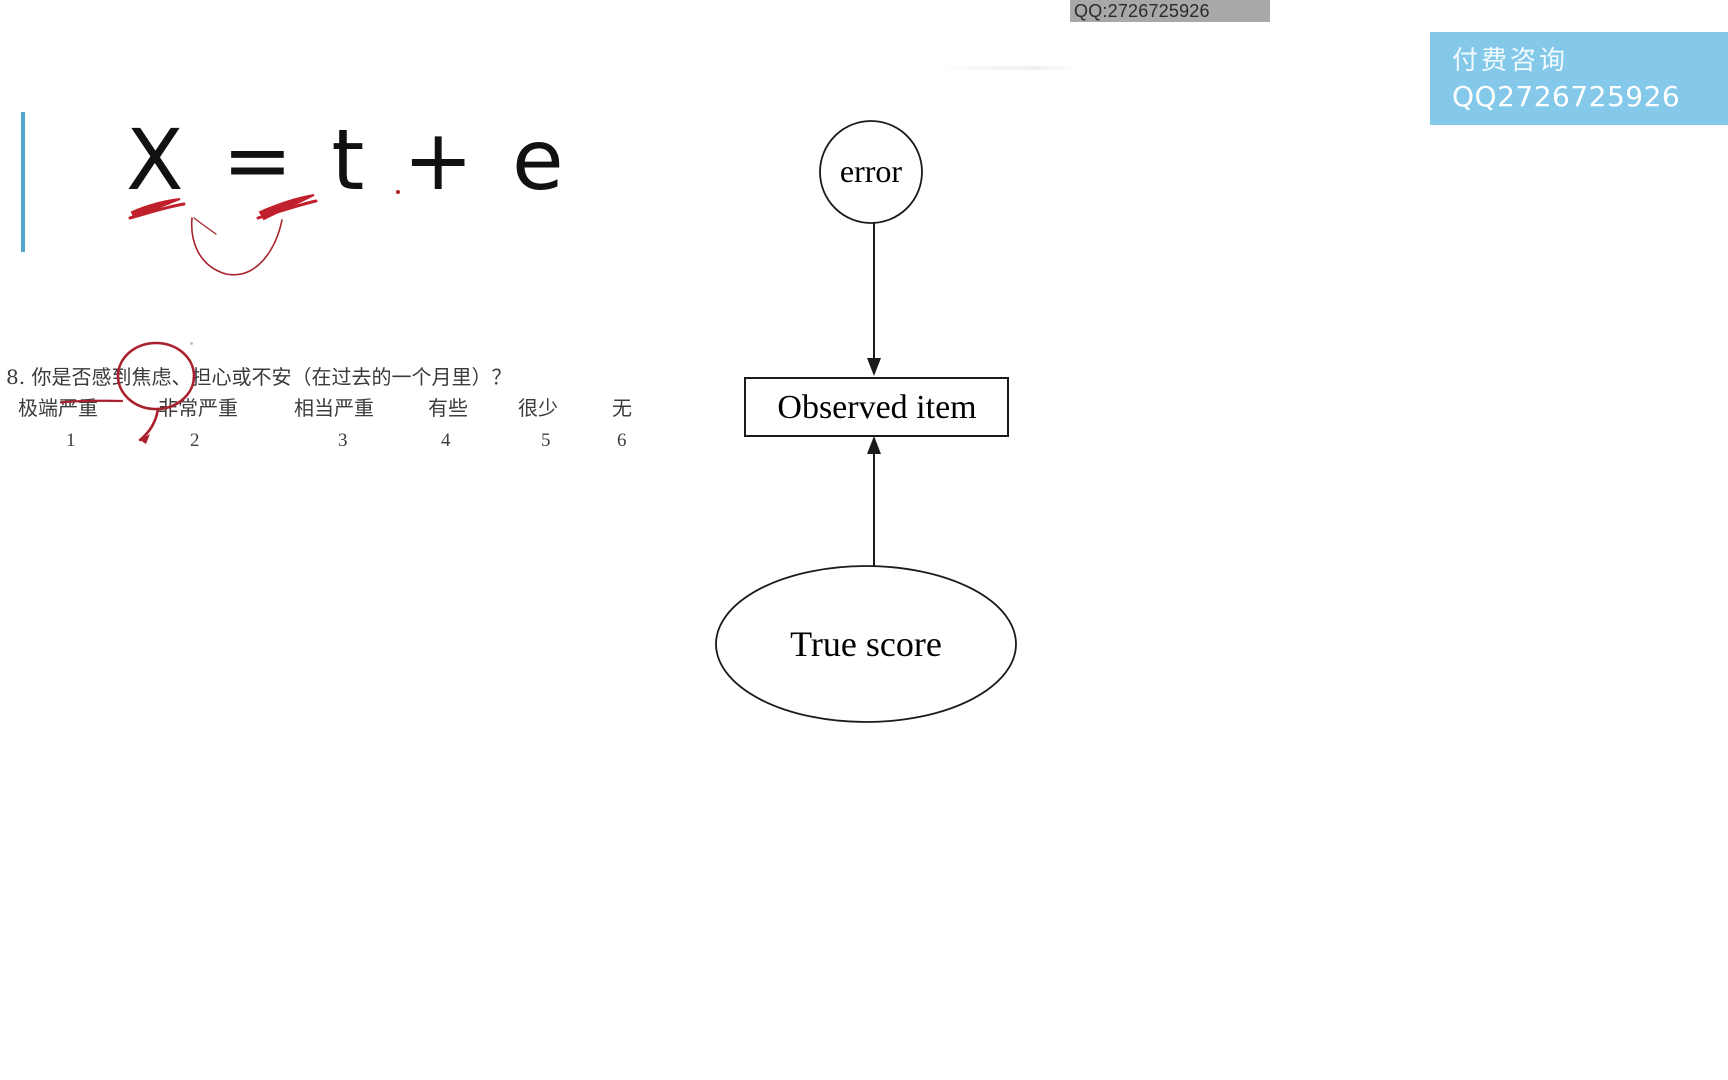  I want to click on option-label: 极端严重, so click(58, 408).